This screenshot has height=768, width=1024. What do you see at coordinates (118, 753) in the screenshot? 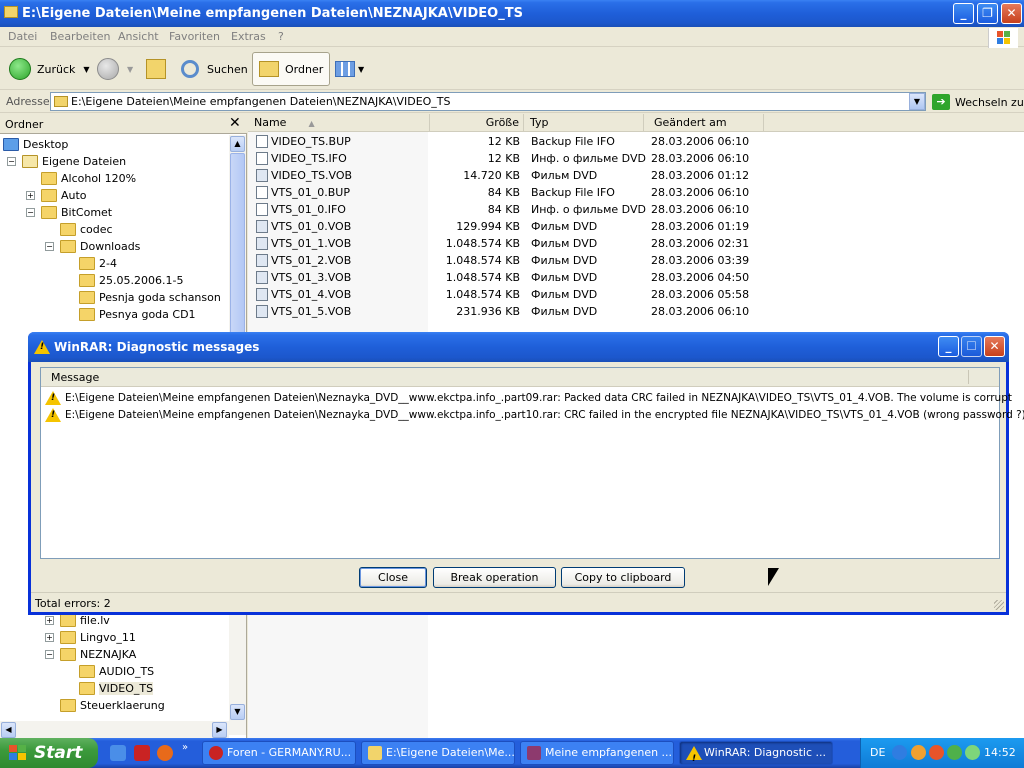
I see `show-desktop-icon` at bounding box center [118, 753].